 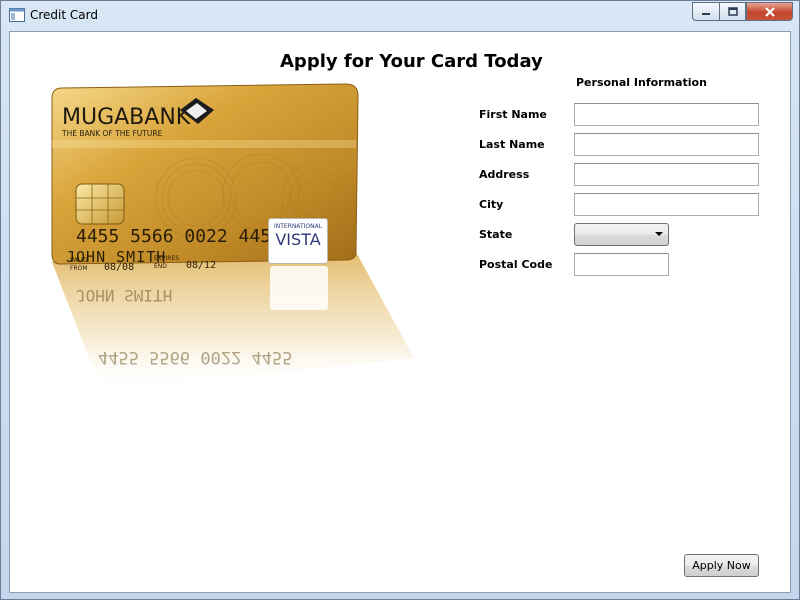 I want to click on close-icon, so click(x=769, y=11).